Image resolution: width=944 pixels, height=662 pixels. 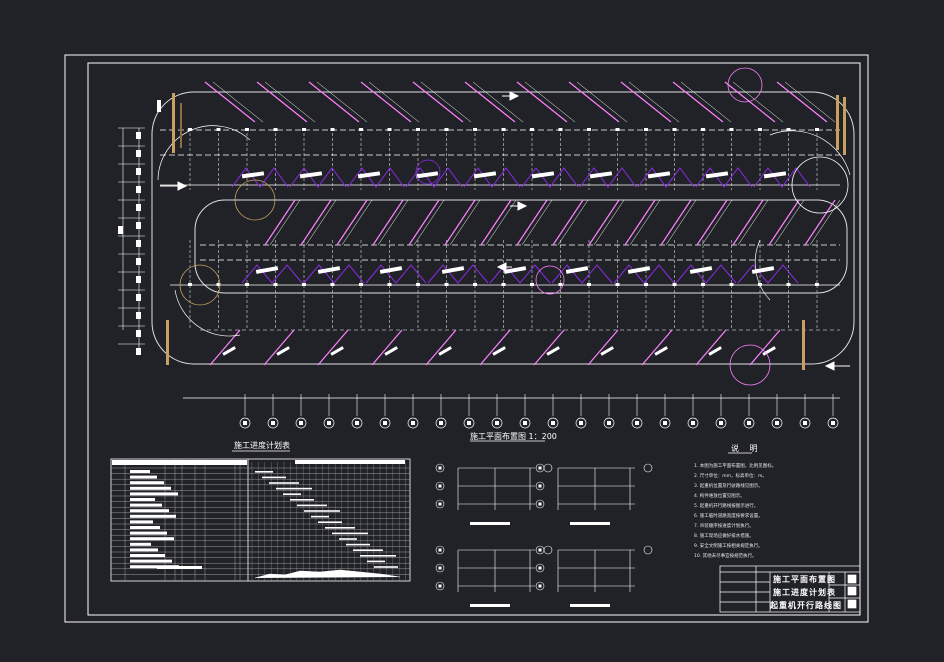 I want to click on small-lifting-plans, so click(x=544, y=535).